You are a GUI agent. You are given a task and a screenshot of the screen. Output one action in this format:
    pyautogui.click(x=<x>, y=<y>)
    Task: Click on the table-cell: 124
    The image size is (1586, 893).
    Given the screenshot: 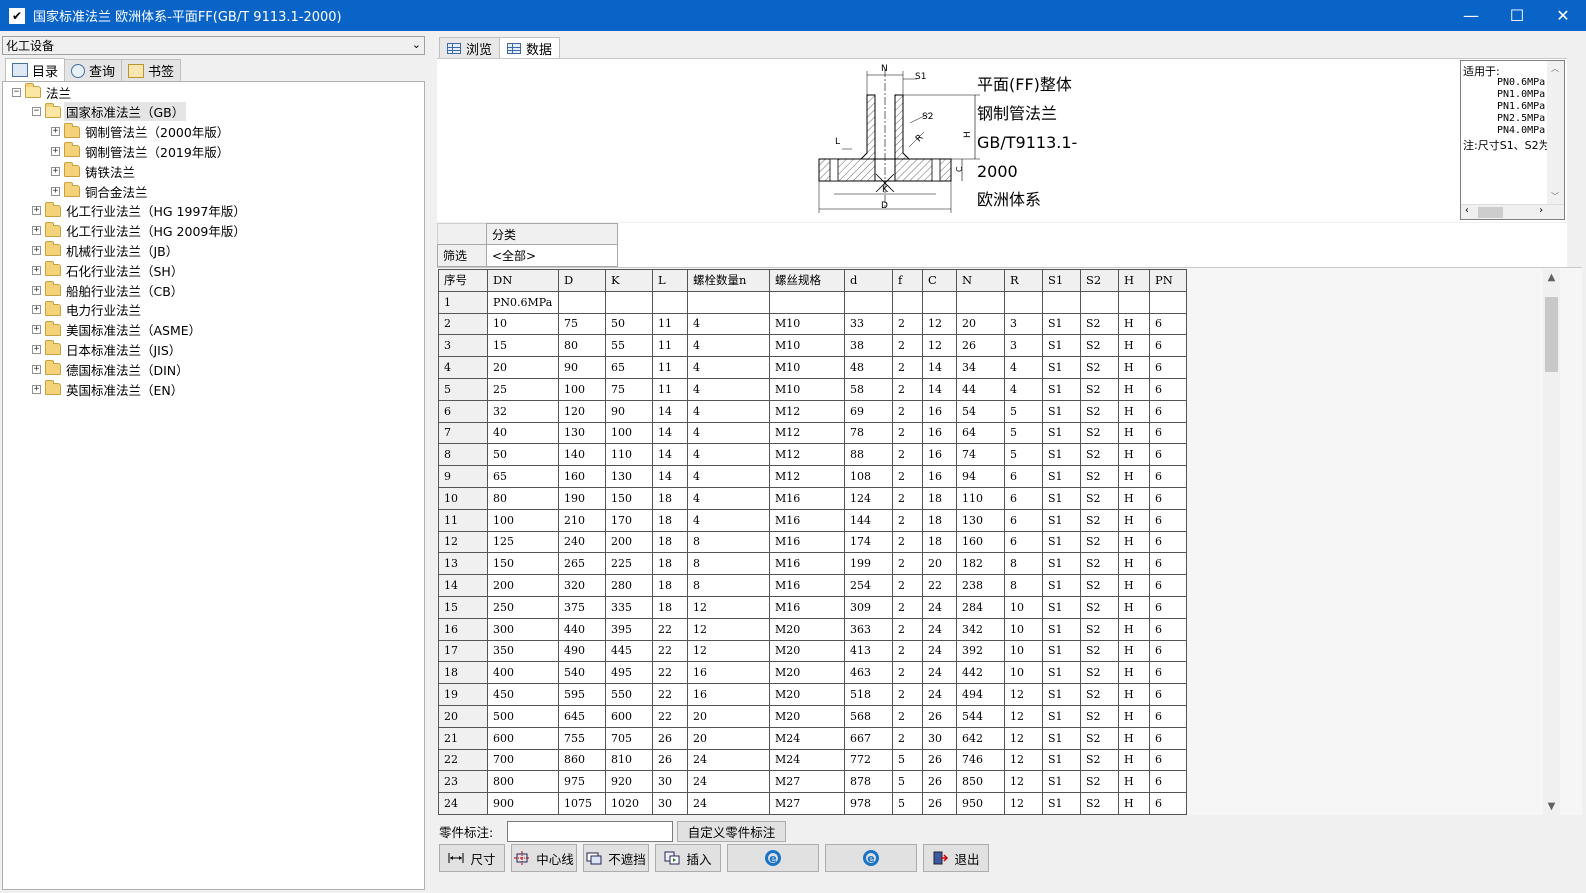 What is the action you would take?
    pyautogui.click(x=868, y=498)
    